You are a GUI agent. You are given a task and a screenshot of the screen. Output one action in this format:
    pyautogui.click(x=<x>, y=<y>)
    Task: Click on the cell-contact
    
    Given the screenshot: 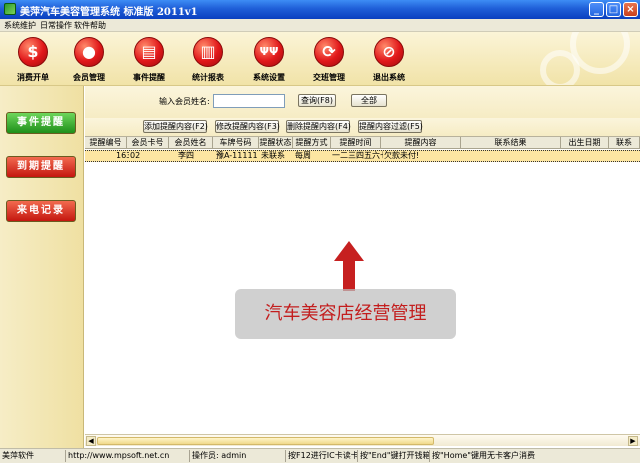 What is the action you would take?
    pyautogui.click(x=624, y=156)
    